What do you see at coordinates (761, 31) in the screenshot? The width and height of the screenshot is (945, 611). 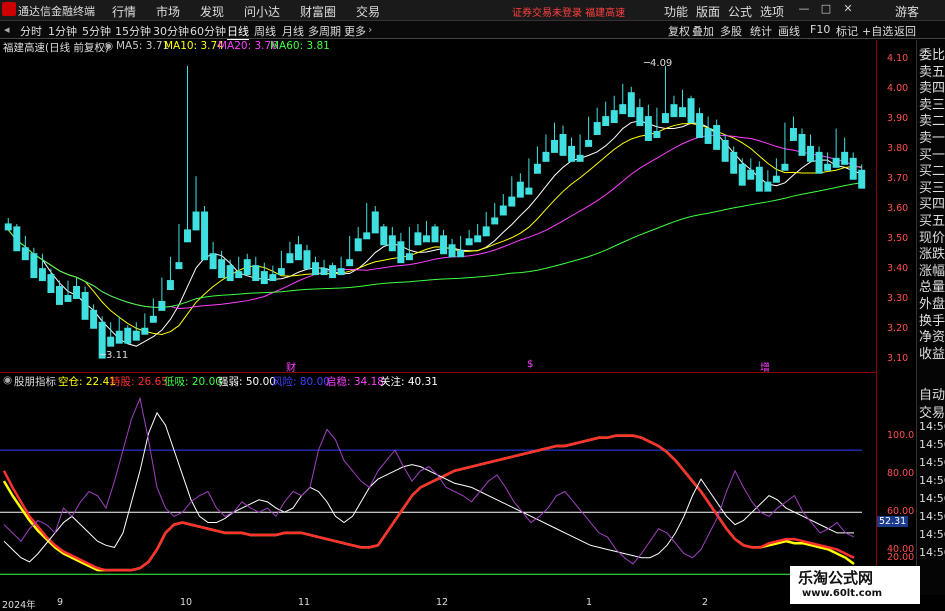 I see `btn-stats: 统计` at bounding box center [761, 31].